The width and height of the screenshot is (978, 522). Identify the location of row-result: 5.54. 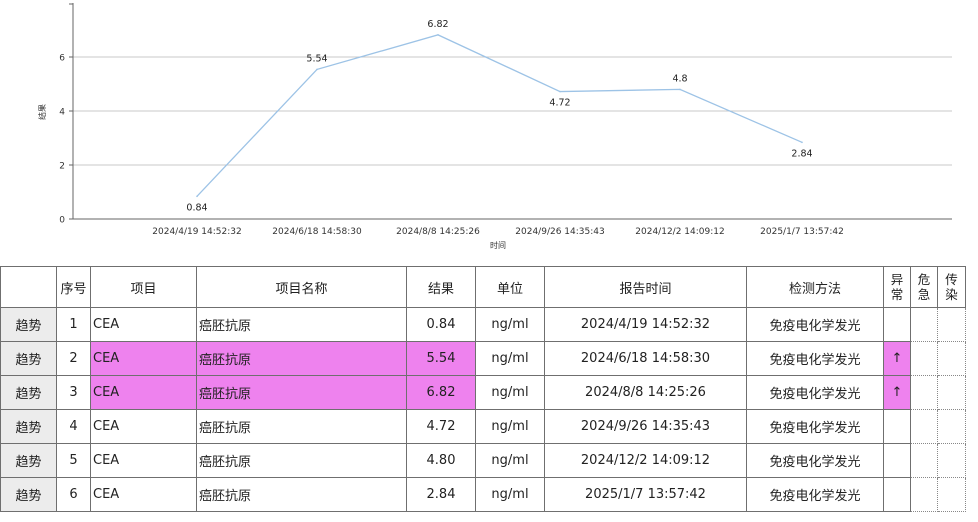
(441, 358).